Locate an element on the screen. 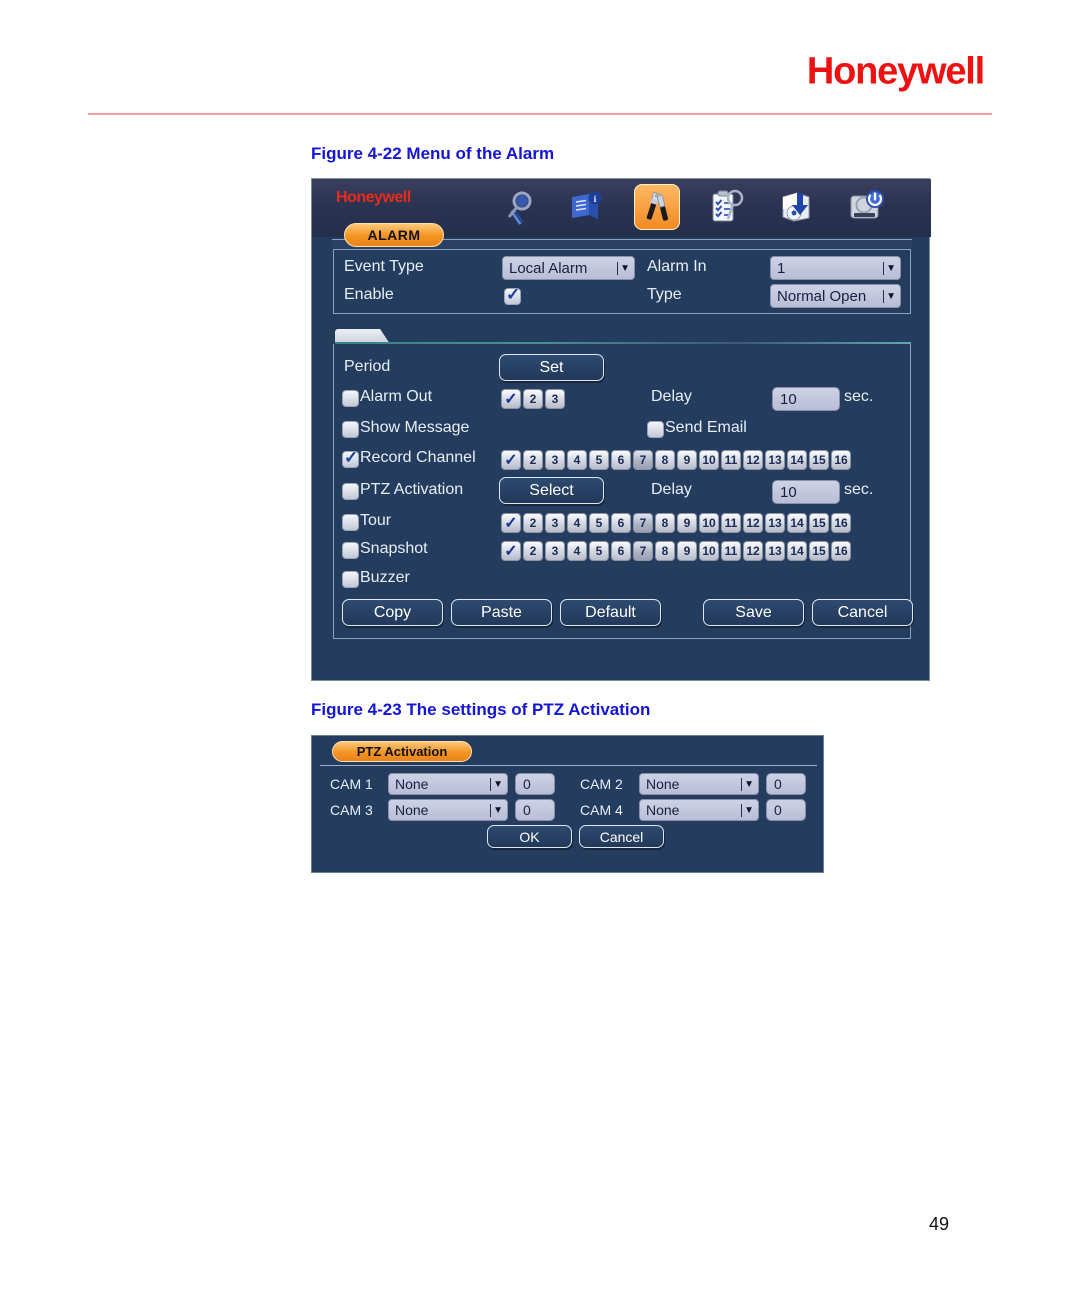 This screenshot has width=1080, height=1309. tour-channel-7: 7 is located at coordinates (643, 523).